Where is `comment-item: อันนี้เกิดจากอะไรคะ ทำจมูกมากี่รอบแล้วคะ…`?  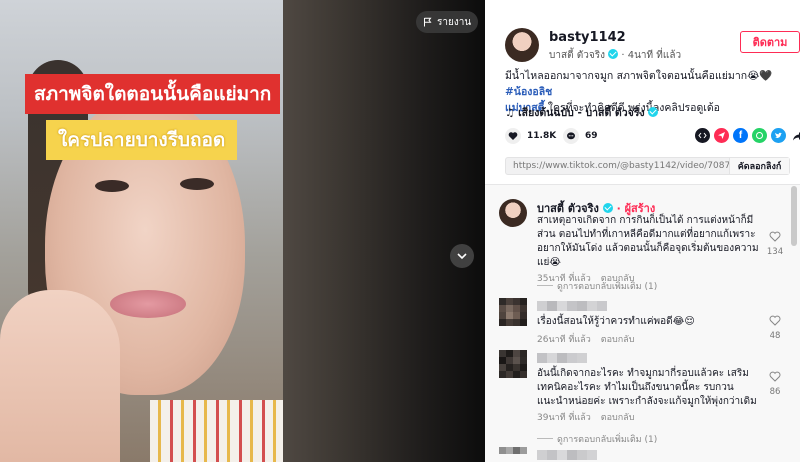 comment-item: อันนี้เกิดจากอะไรคะ ทำจมูกมากี่รอบแล้วคะ… is located at coordinates (644, 390).